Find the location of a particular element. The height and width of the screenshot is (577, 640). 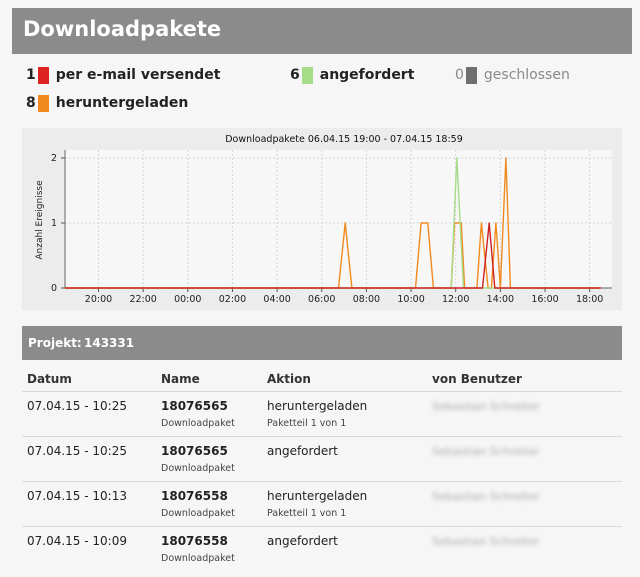

project-bar: Projekt: 143331 is located at coordinates (322, 343).